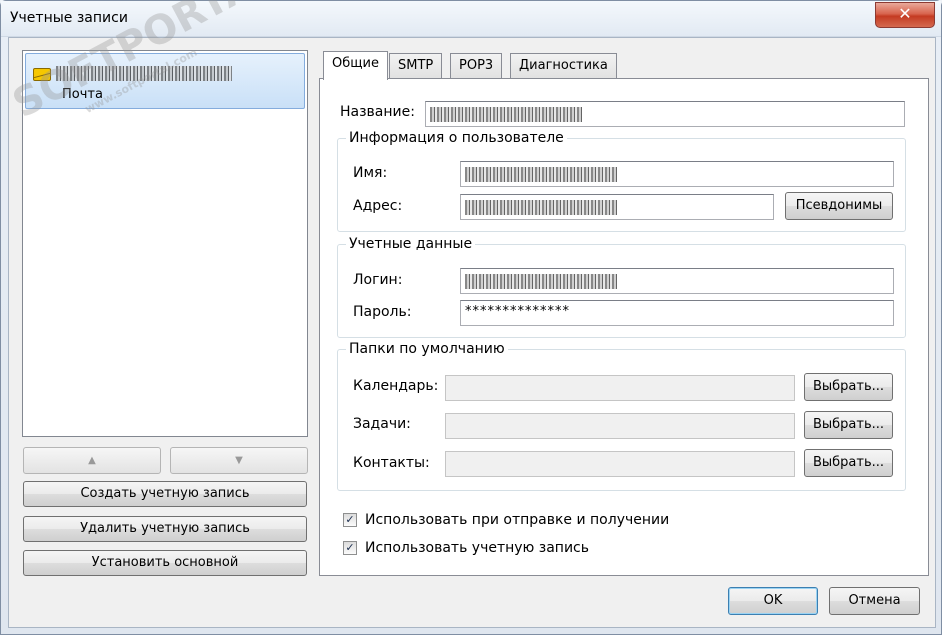 The width and height of the screenshot is (942, 635). I want to click on cancel-button: Отмена, so click(874, 601).